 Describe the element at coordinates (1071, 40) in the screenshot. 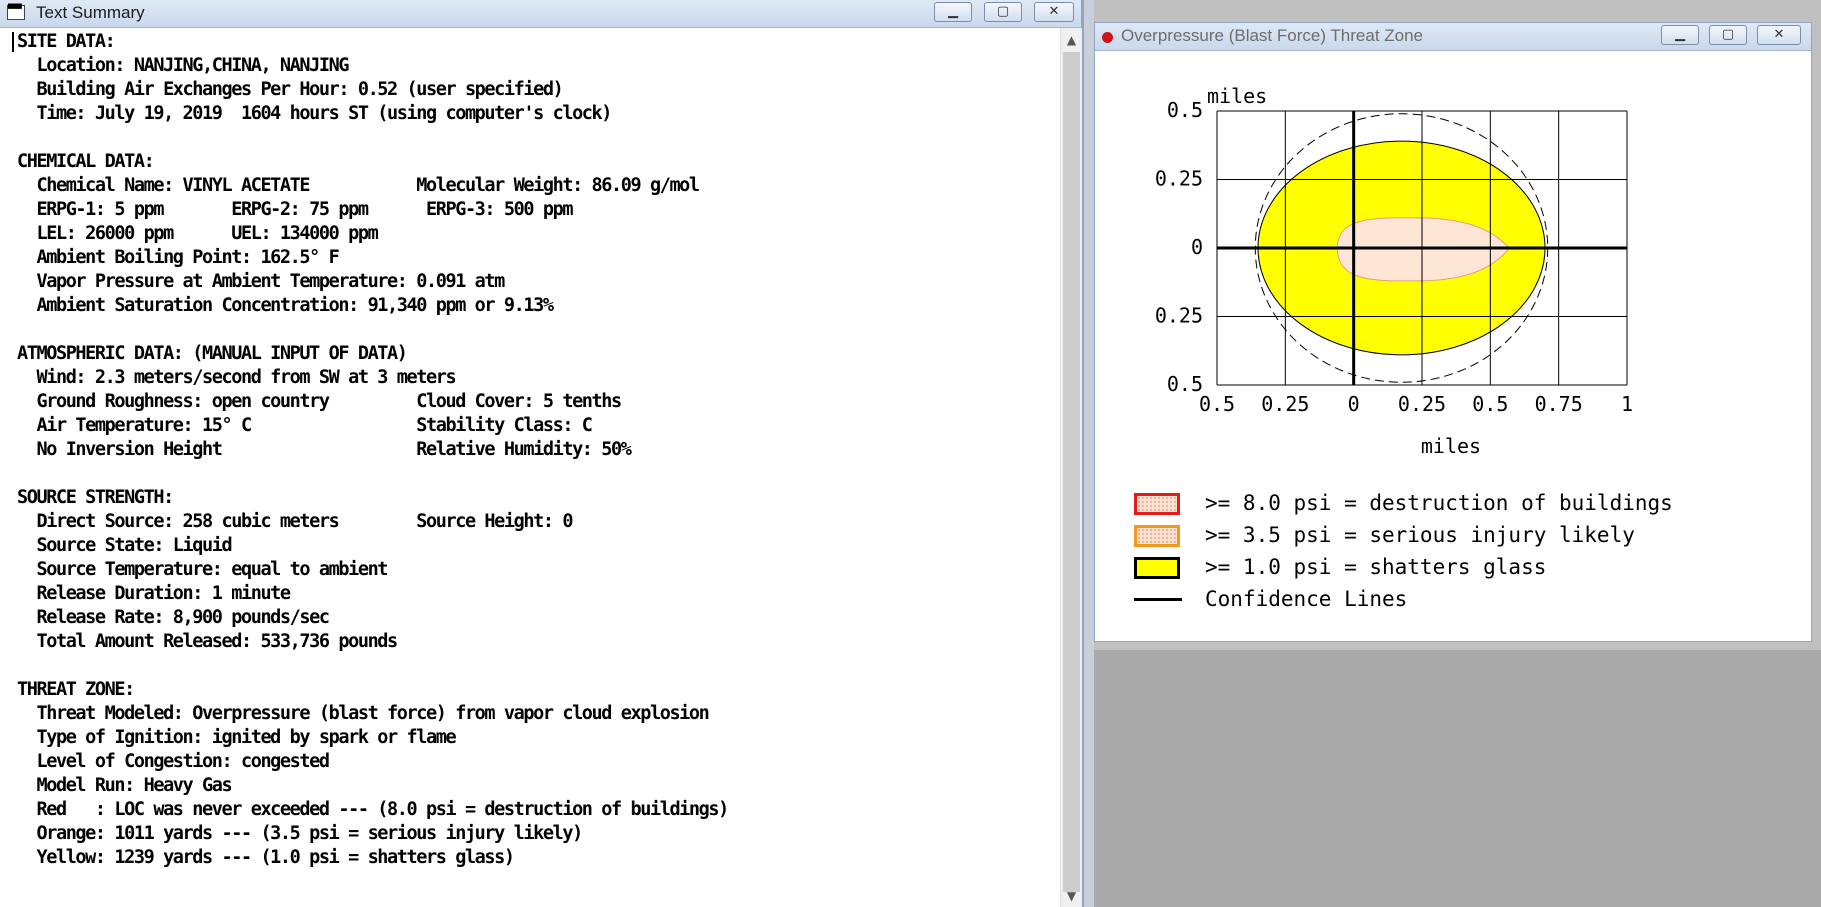

I see `scroll-up-icon: ▲` at that location.